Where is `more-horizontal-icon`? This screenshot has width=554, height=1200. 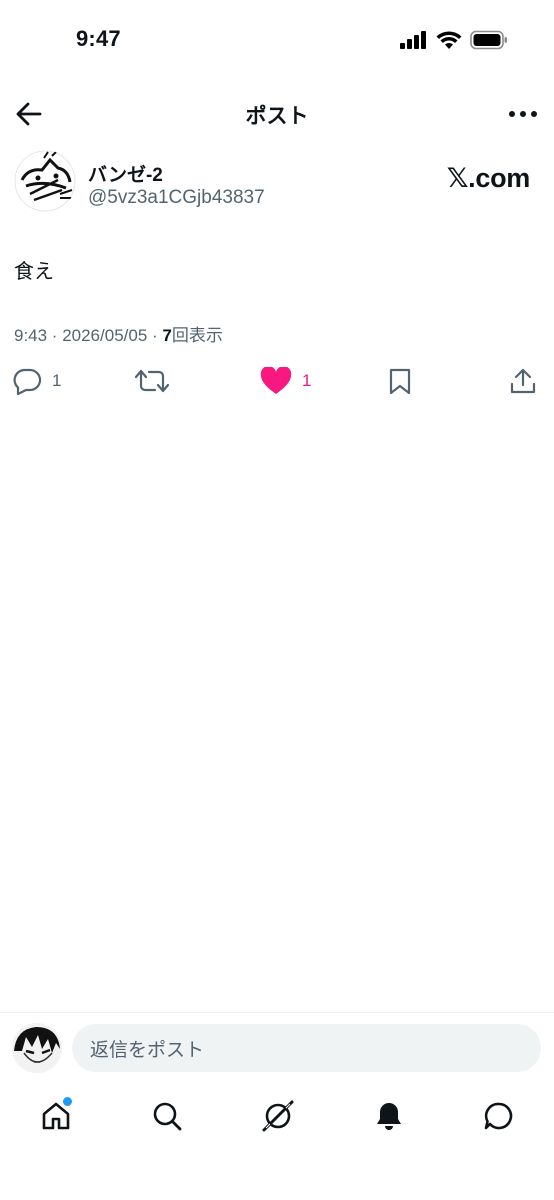
more-horizontal-icon is located at coordinates (523, 114).